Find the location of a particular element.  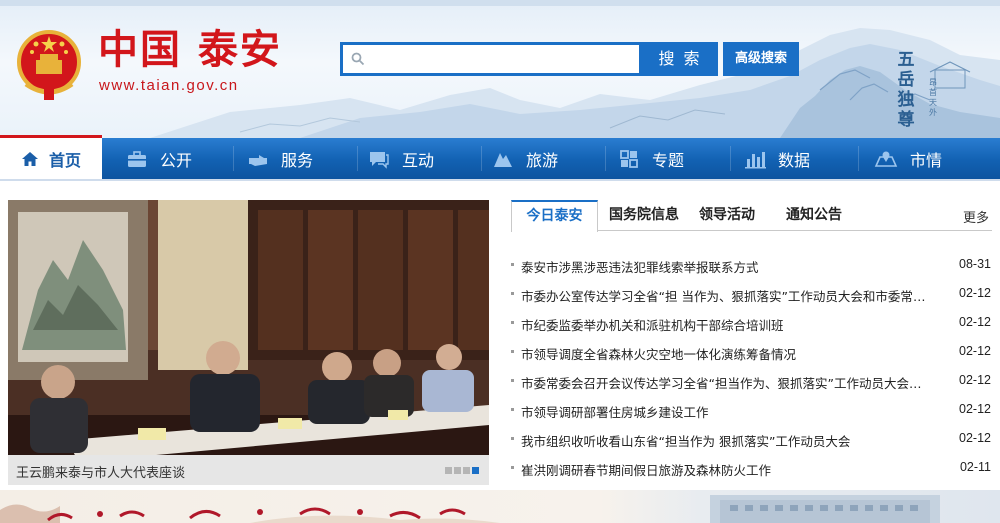

nav-label: 首页 is located at coordinates (64, 160).